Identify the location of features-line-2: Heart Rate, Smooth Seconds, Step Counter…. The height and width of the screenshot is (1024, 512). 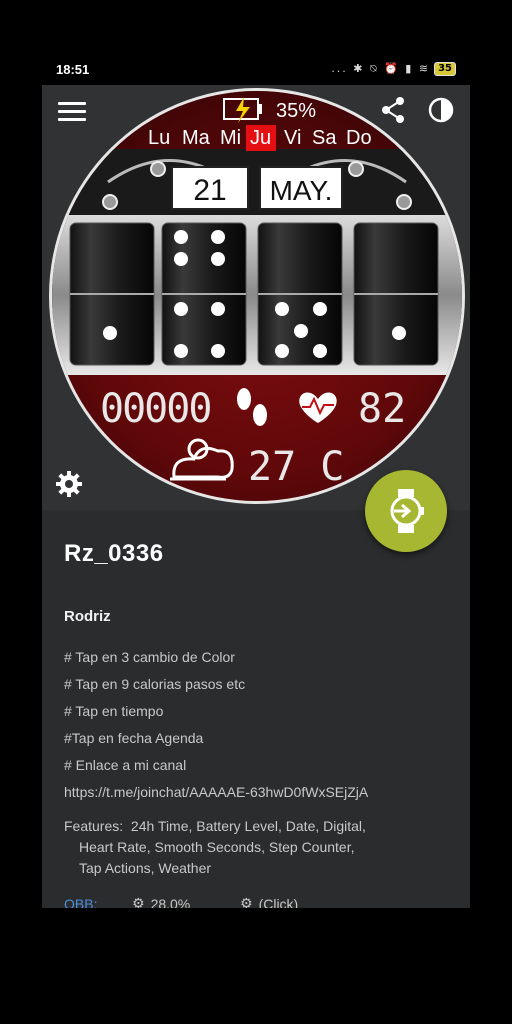
(217, 847).